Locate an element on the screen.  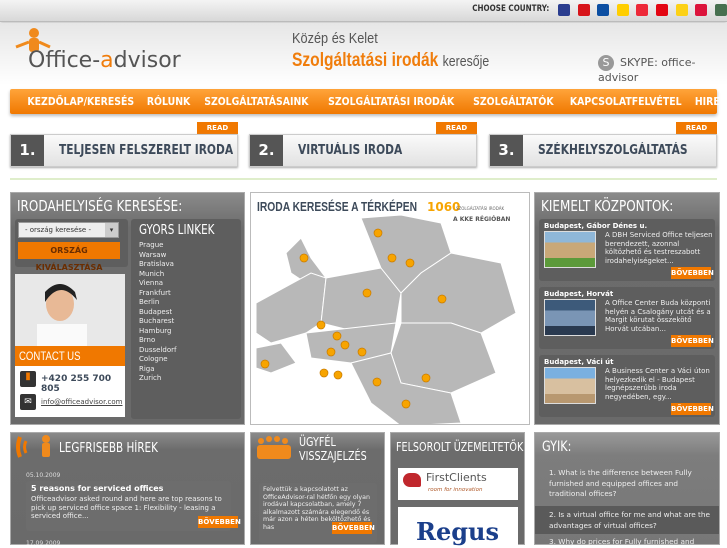
search-title: IRODAHELYISÉG KERESÉSE: is located at coordinates (100, 206).